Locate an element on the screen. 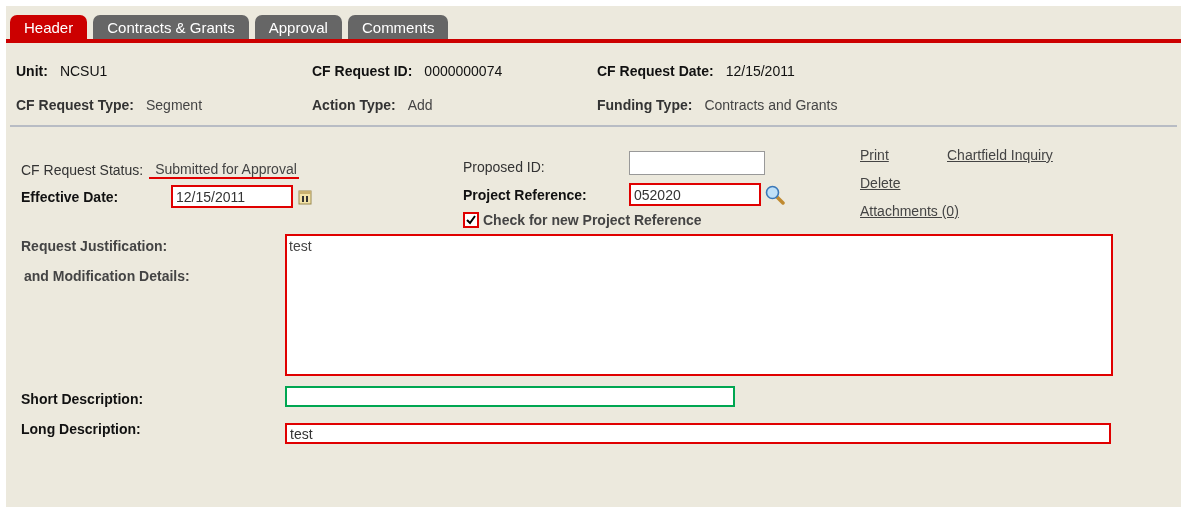 The width and height of the screenshot is (1181, 507). field-label: Project Reference: is located at coordinates (525, 194).